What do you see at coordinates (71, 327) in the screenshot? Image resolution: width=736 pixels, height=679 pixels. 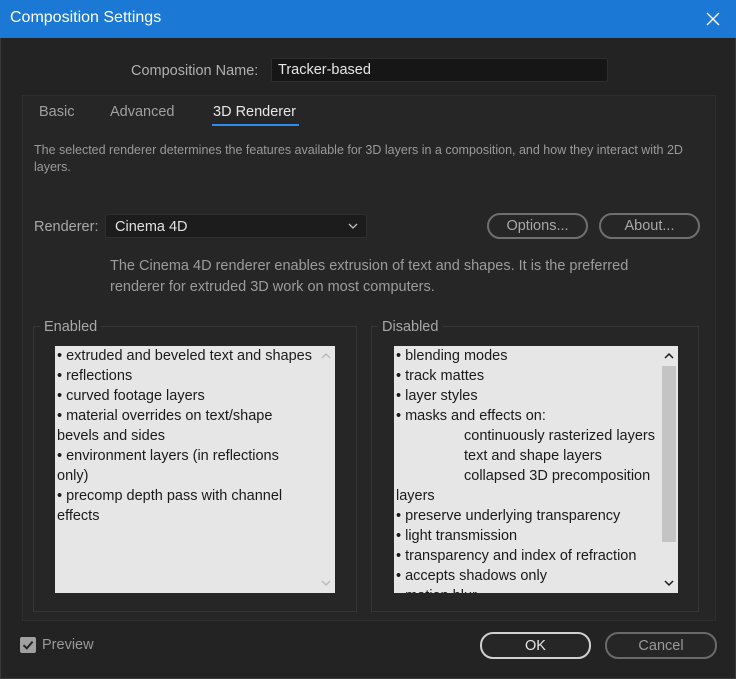 I see `enabled-group-title: Enabled` at bounding box center [71, 327].